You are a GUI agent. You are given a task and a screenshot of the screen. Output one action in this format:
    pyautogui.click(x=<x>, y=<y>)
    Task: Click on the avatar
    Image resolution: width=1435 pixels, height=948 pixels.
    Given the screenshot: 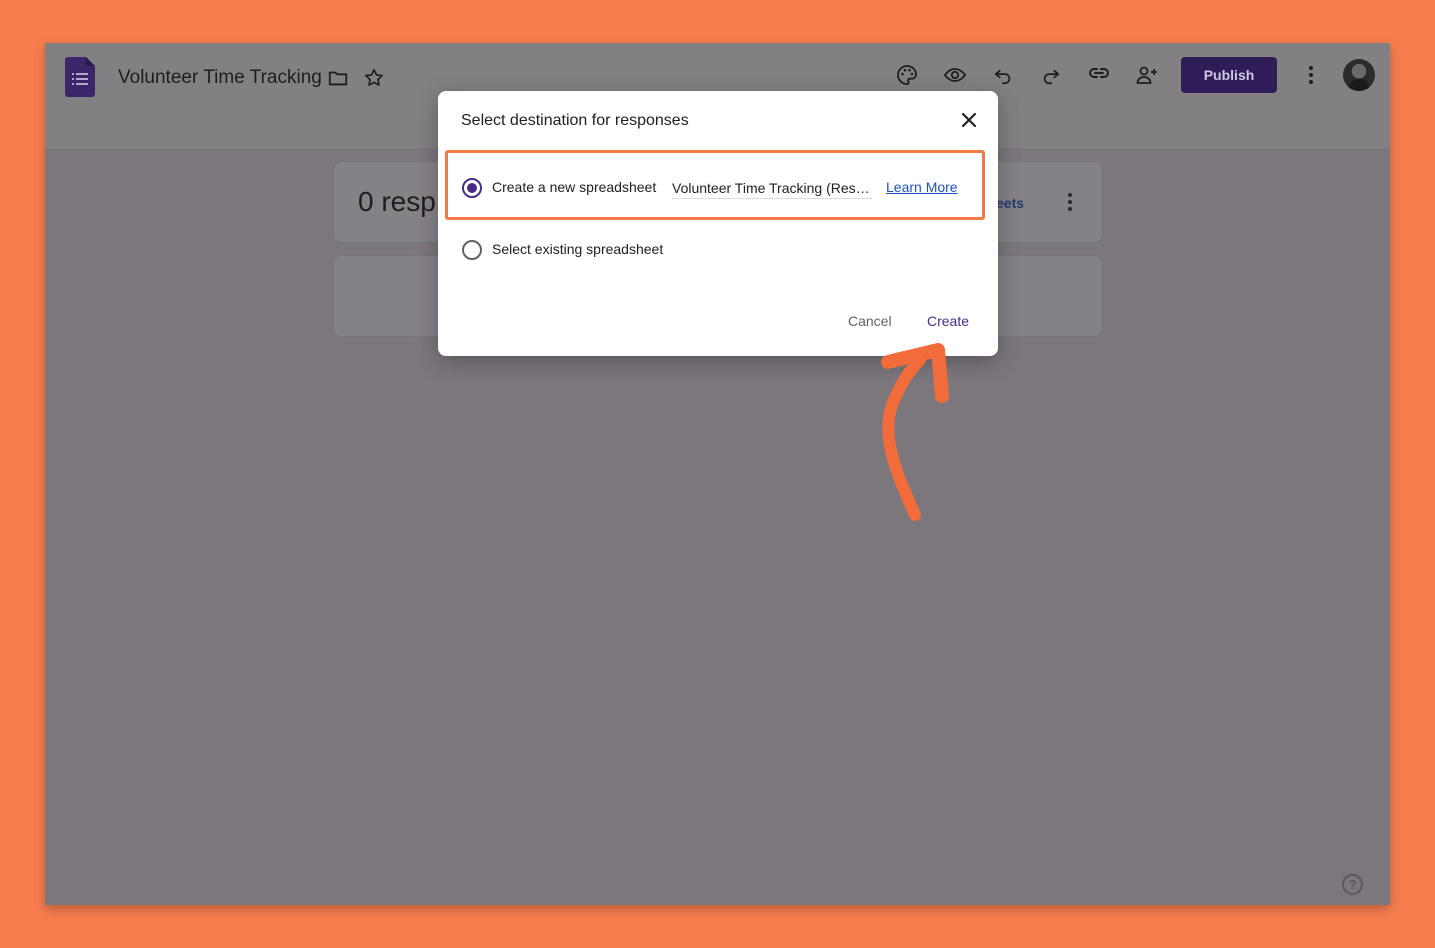 What is the action you would take?
    pyautogui.click(x=1359, y=75)
    